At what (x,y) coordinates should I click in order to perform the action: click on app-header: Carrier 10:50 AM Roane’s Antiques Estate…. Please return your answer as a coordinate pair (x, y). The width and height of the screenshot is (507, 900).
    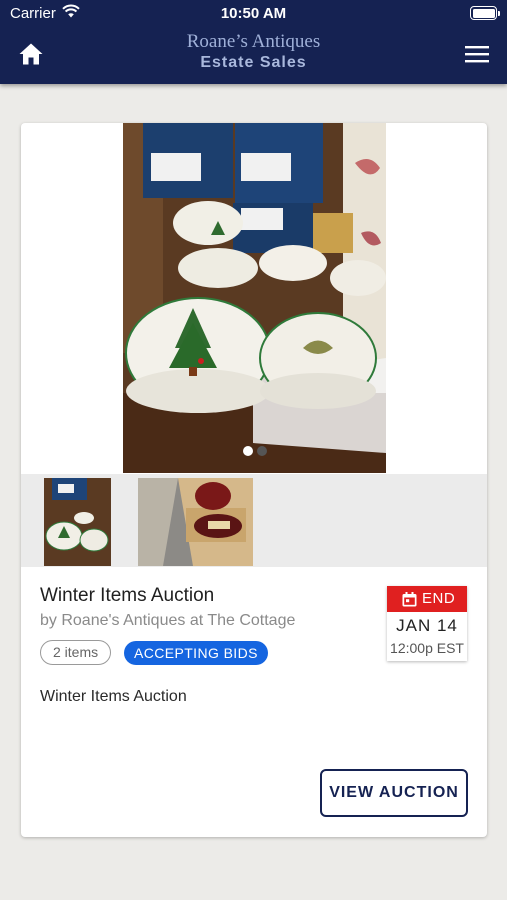
    Looking at the image, I should click on (253, 42).